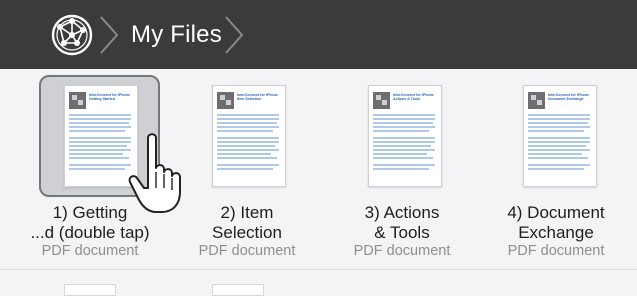 This screenshot has height=296, width=637. Describe the element at coordinates (109, 97) in the screenshot. I see `thumbnail-heading: InterConnect for iPhone Getting Started` at that location.